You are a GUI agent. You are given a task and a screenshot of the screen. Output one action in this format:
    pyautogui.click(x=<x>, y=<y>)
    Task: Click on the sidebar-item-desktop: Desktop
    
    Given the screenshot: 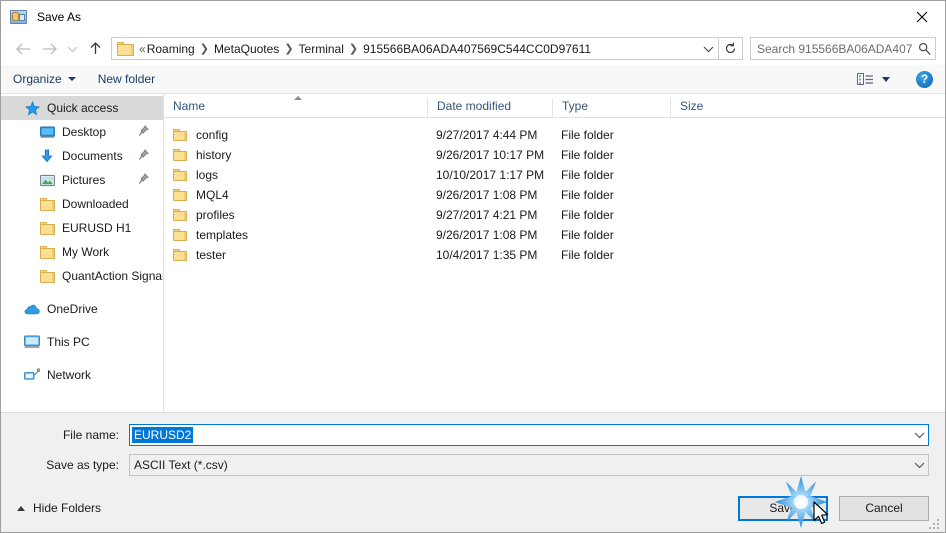 What is the action you would take?
    pyautogui.click(x=82, y=132)
    